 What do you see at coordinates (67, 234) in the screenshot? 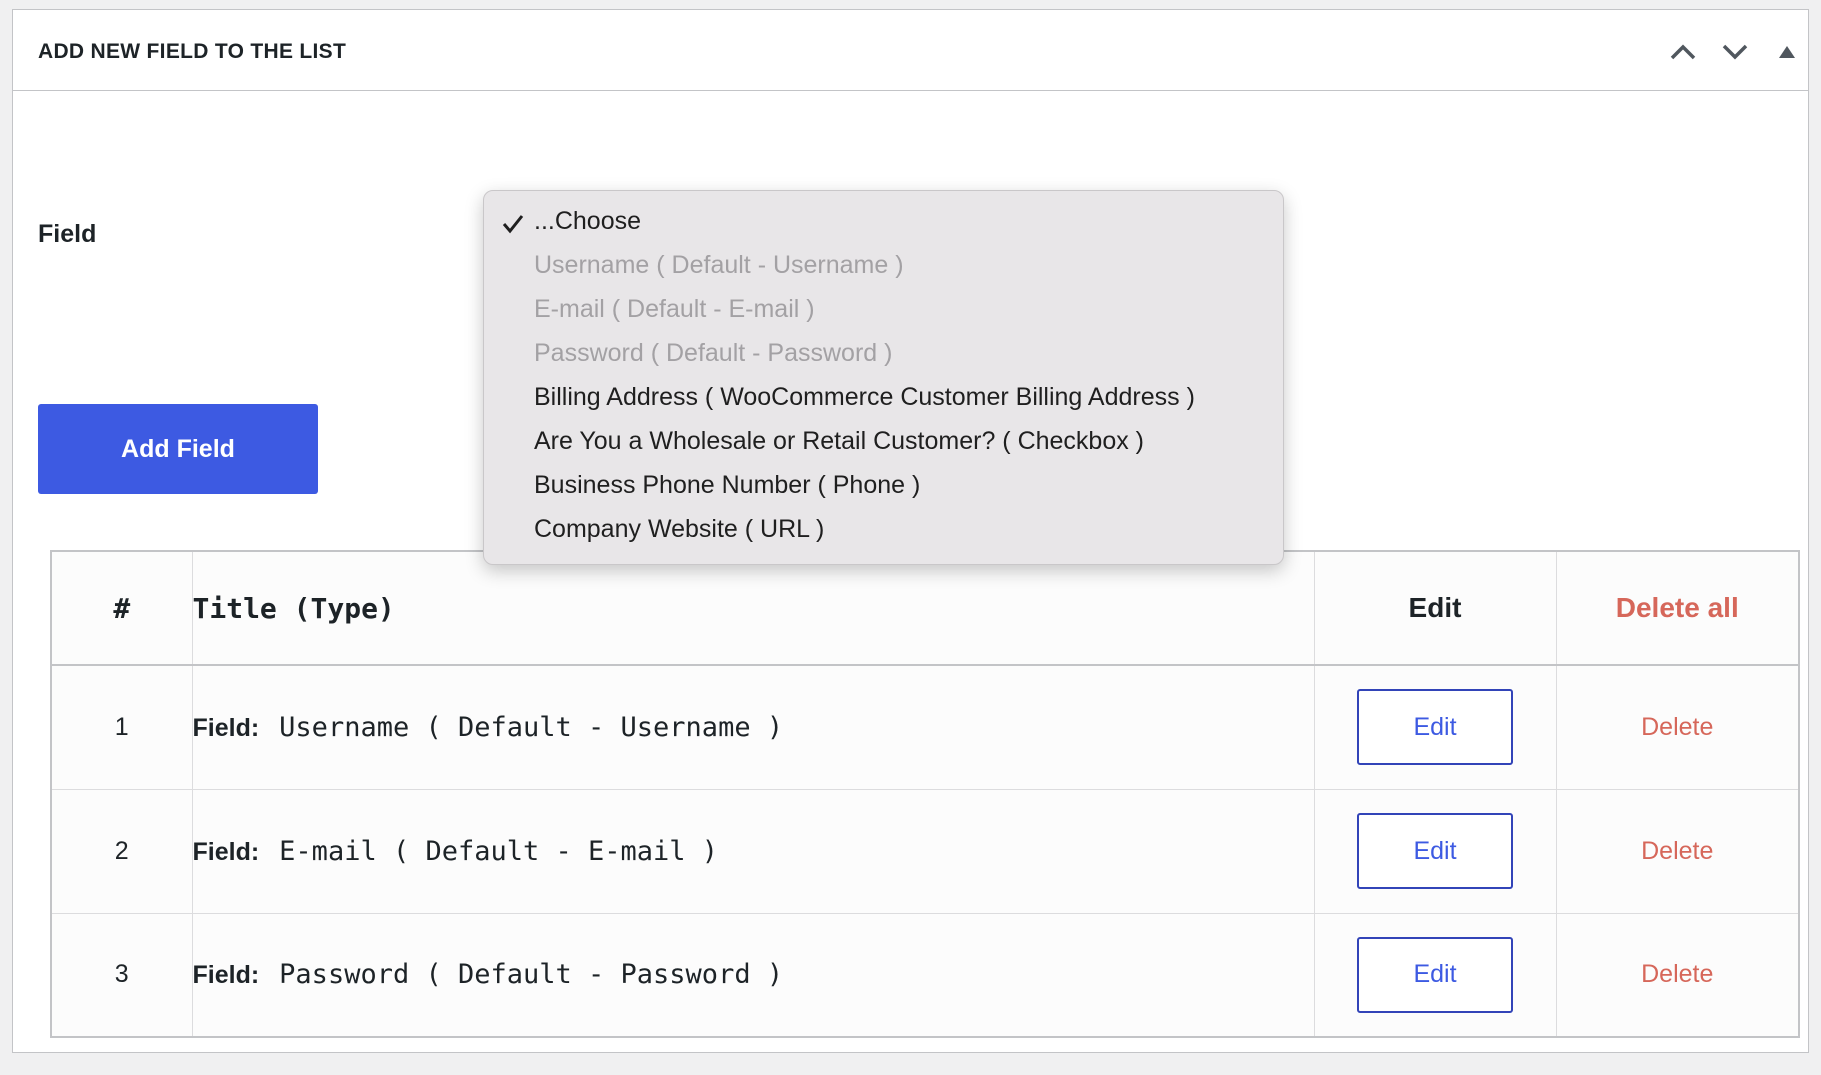
I see `field-label: Field` at bounding box center [67, 234].